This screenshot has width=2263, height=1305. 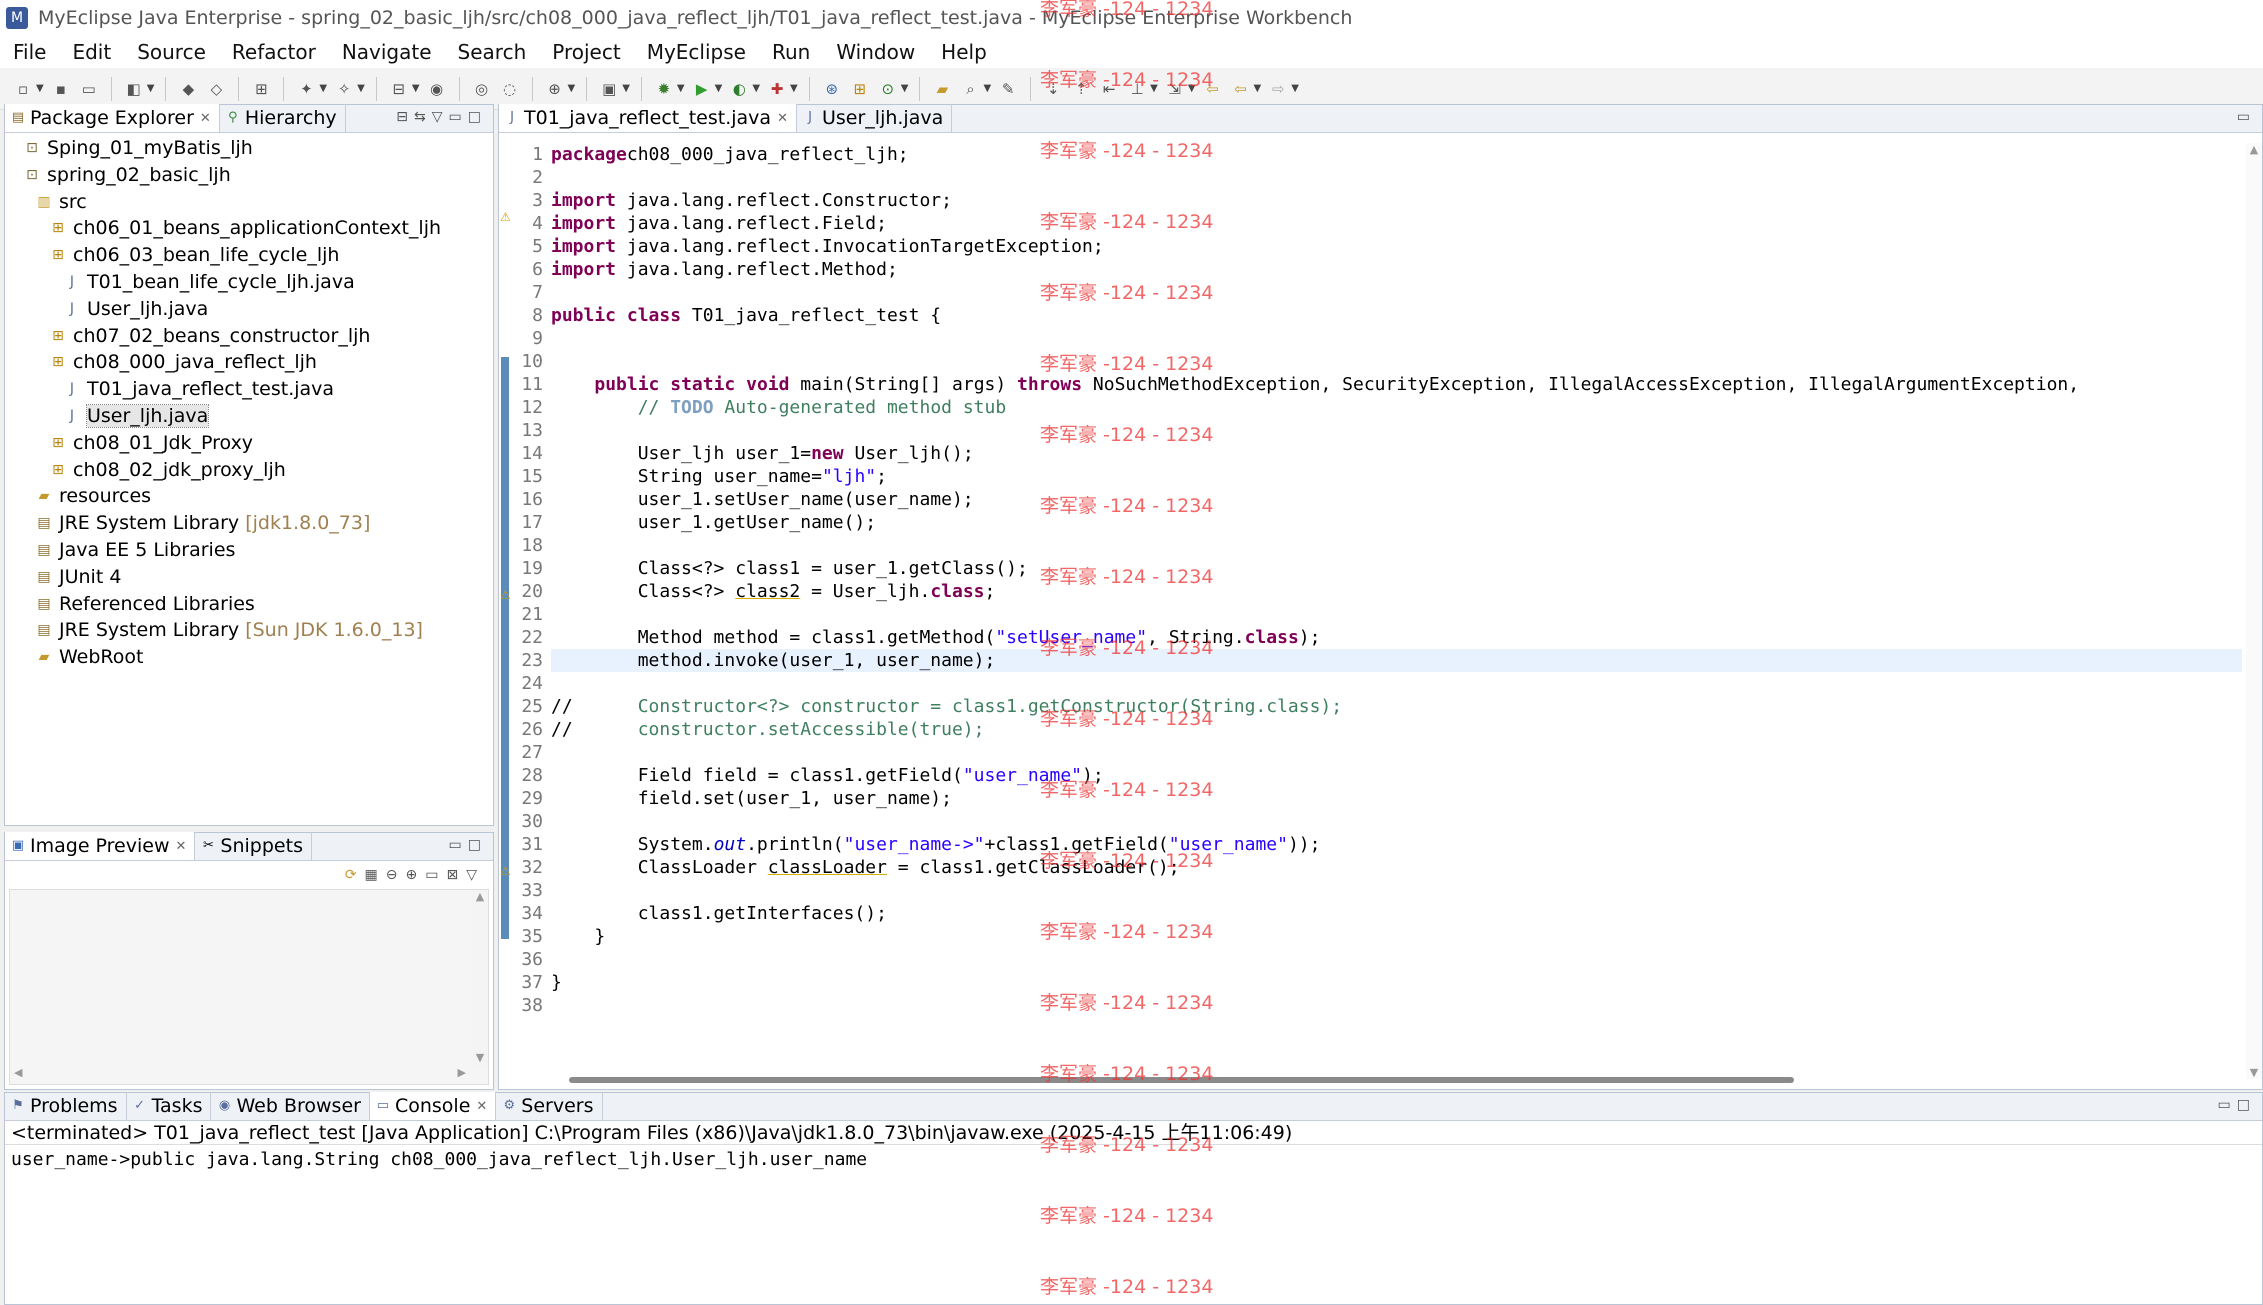 What do you see at coordinates (875, 118) in the screenshot?
I see `tab-editor-user-ljh: J User_ljh.java` at bounding box center [875, 118].